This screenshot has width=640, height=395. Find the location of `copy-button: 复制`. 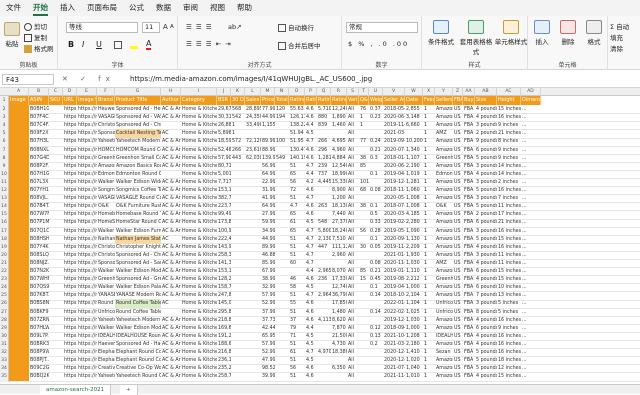

copy-button: 复制 is located at coordinates (35, 37).